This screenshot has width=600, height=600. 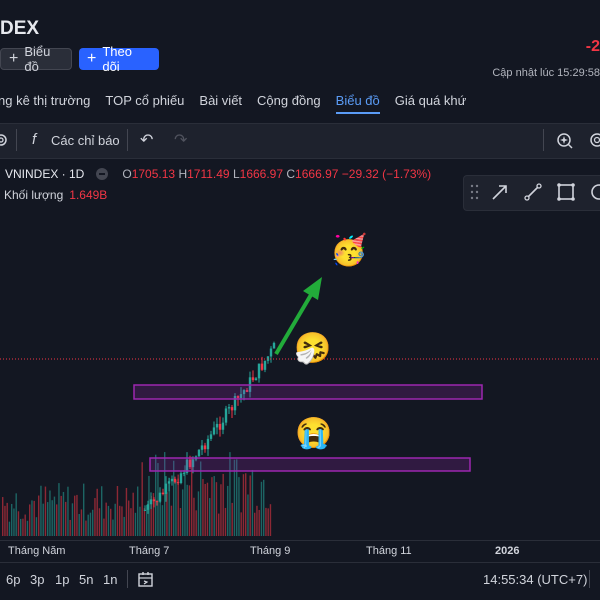 What do you see at coordinates (500, 192) in the screenshot?
I see `arrow-tool-icon` at bounding box center [500, 192].